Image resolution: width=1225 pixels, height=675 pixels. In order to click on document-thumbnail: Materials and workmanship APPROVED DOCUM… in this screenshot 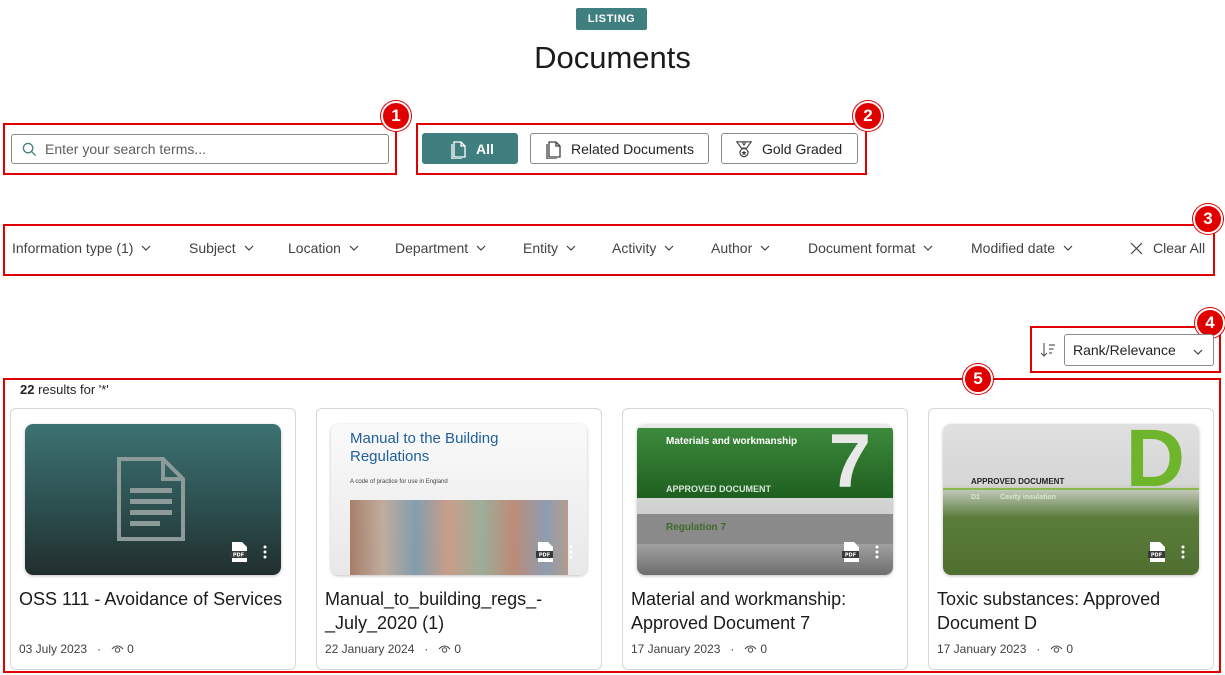, I will do `click(765, 499)`.